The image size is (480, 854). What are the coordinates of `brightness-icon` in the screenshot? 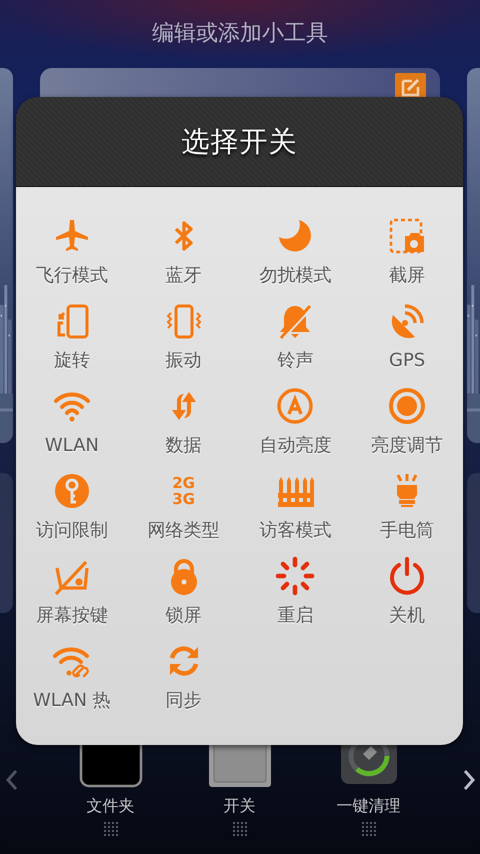 It's located at (407, 406).